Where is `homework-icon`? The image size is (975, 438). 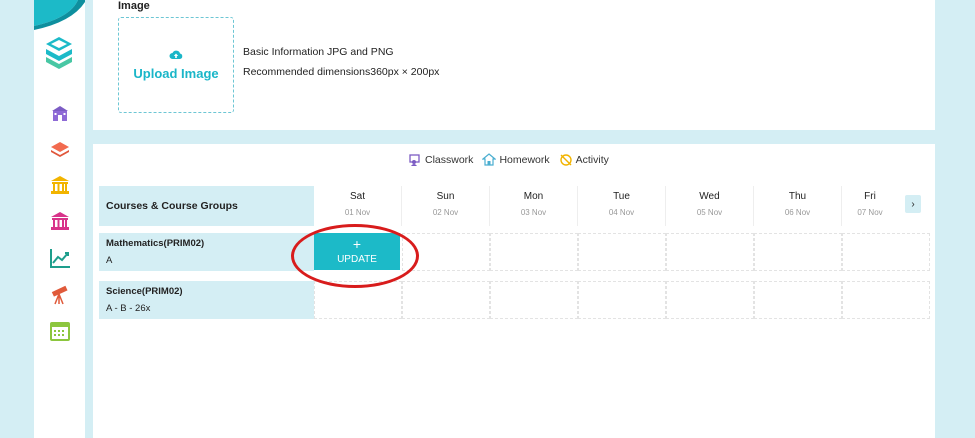 homework-icon is located at coordinates (489, 159).